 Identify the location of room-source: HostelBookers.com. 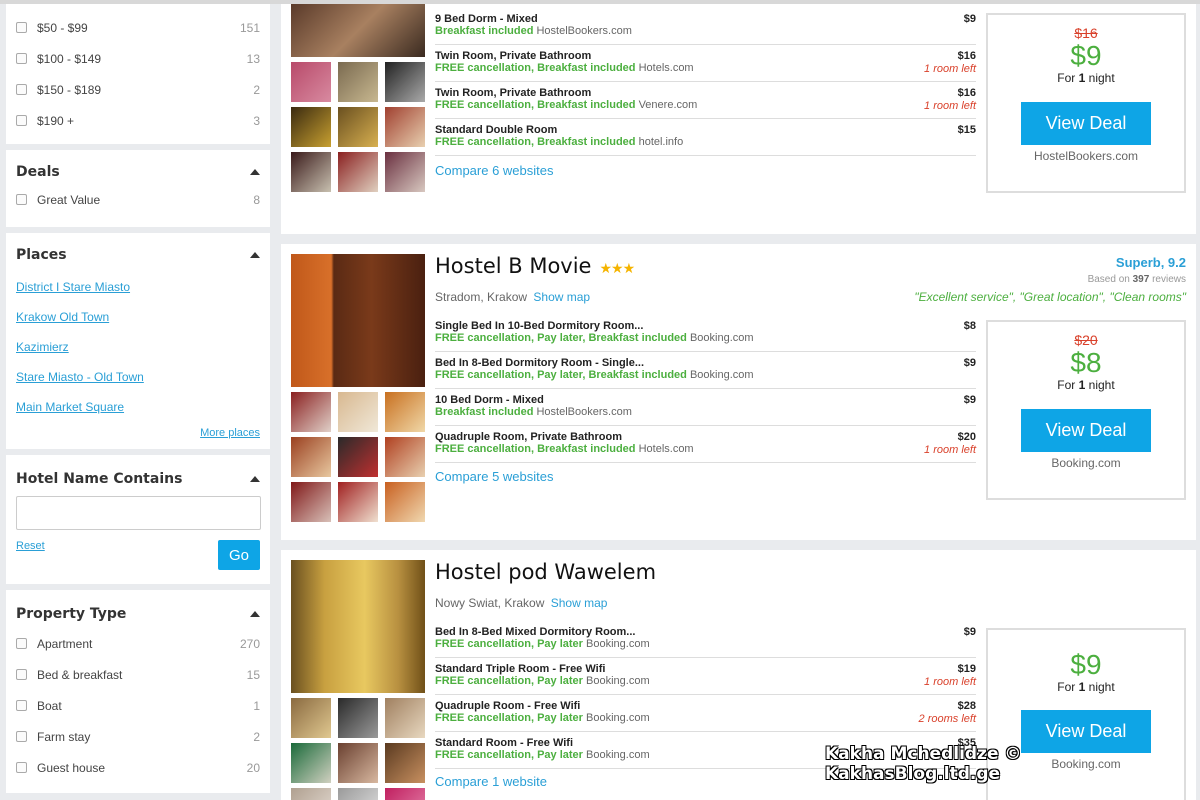
(584, 31).